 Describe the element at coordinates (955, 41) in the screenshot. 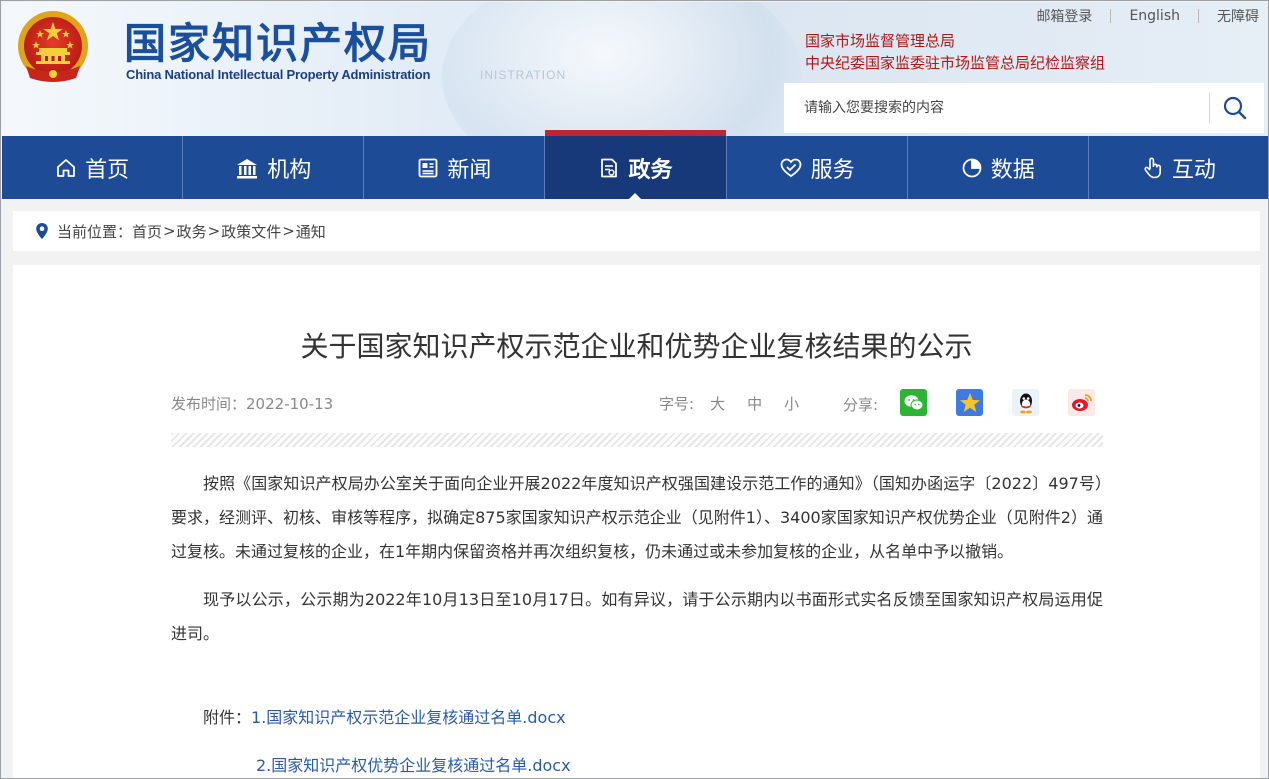

I see `samr-link: 国家市场监督管理总局` at that location.